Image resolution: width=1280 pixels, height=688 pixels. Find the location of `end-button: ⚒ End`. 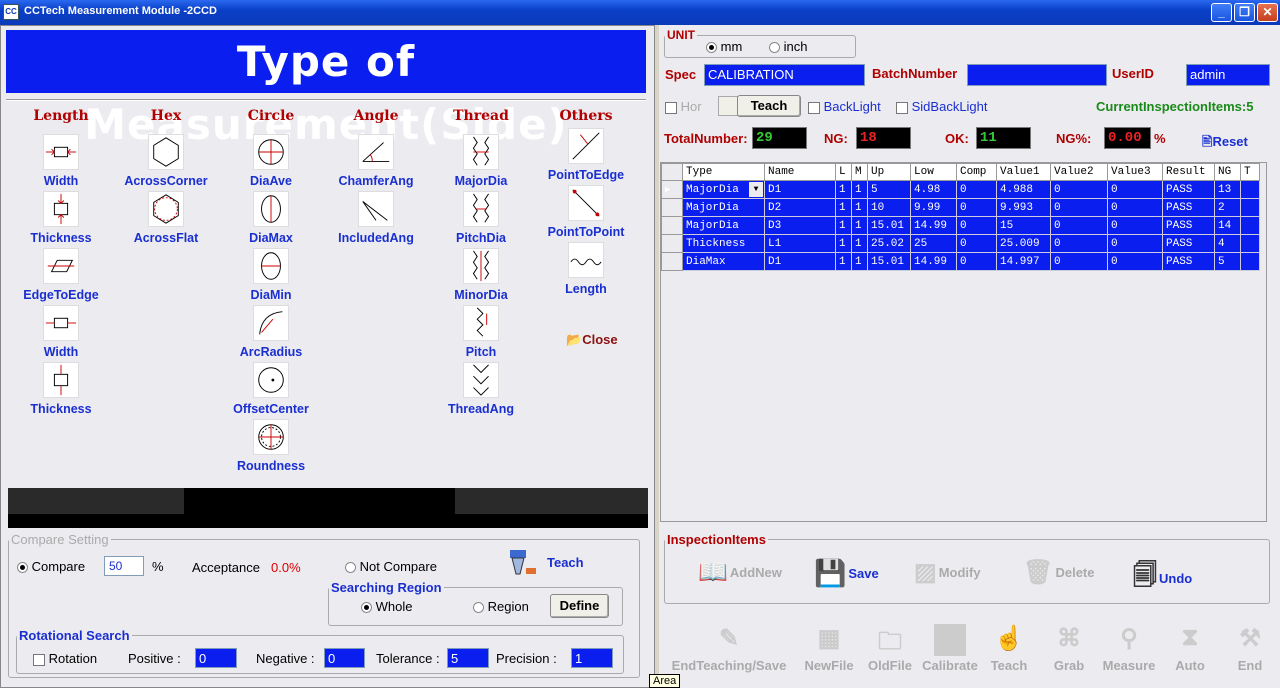

end-button: ⚒ End is located at coordinates (1250, 648).